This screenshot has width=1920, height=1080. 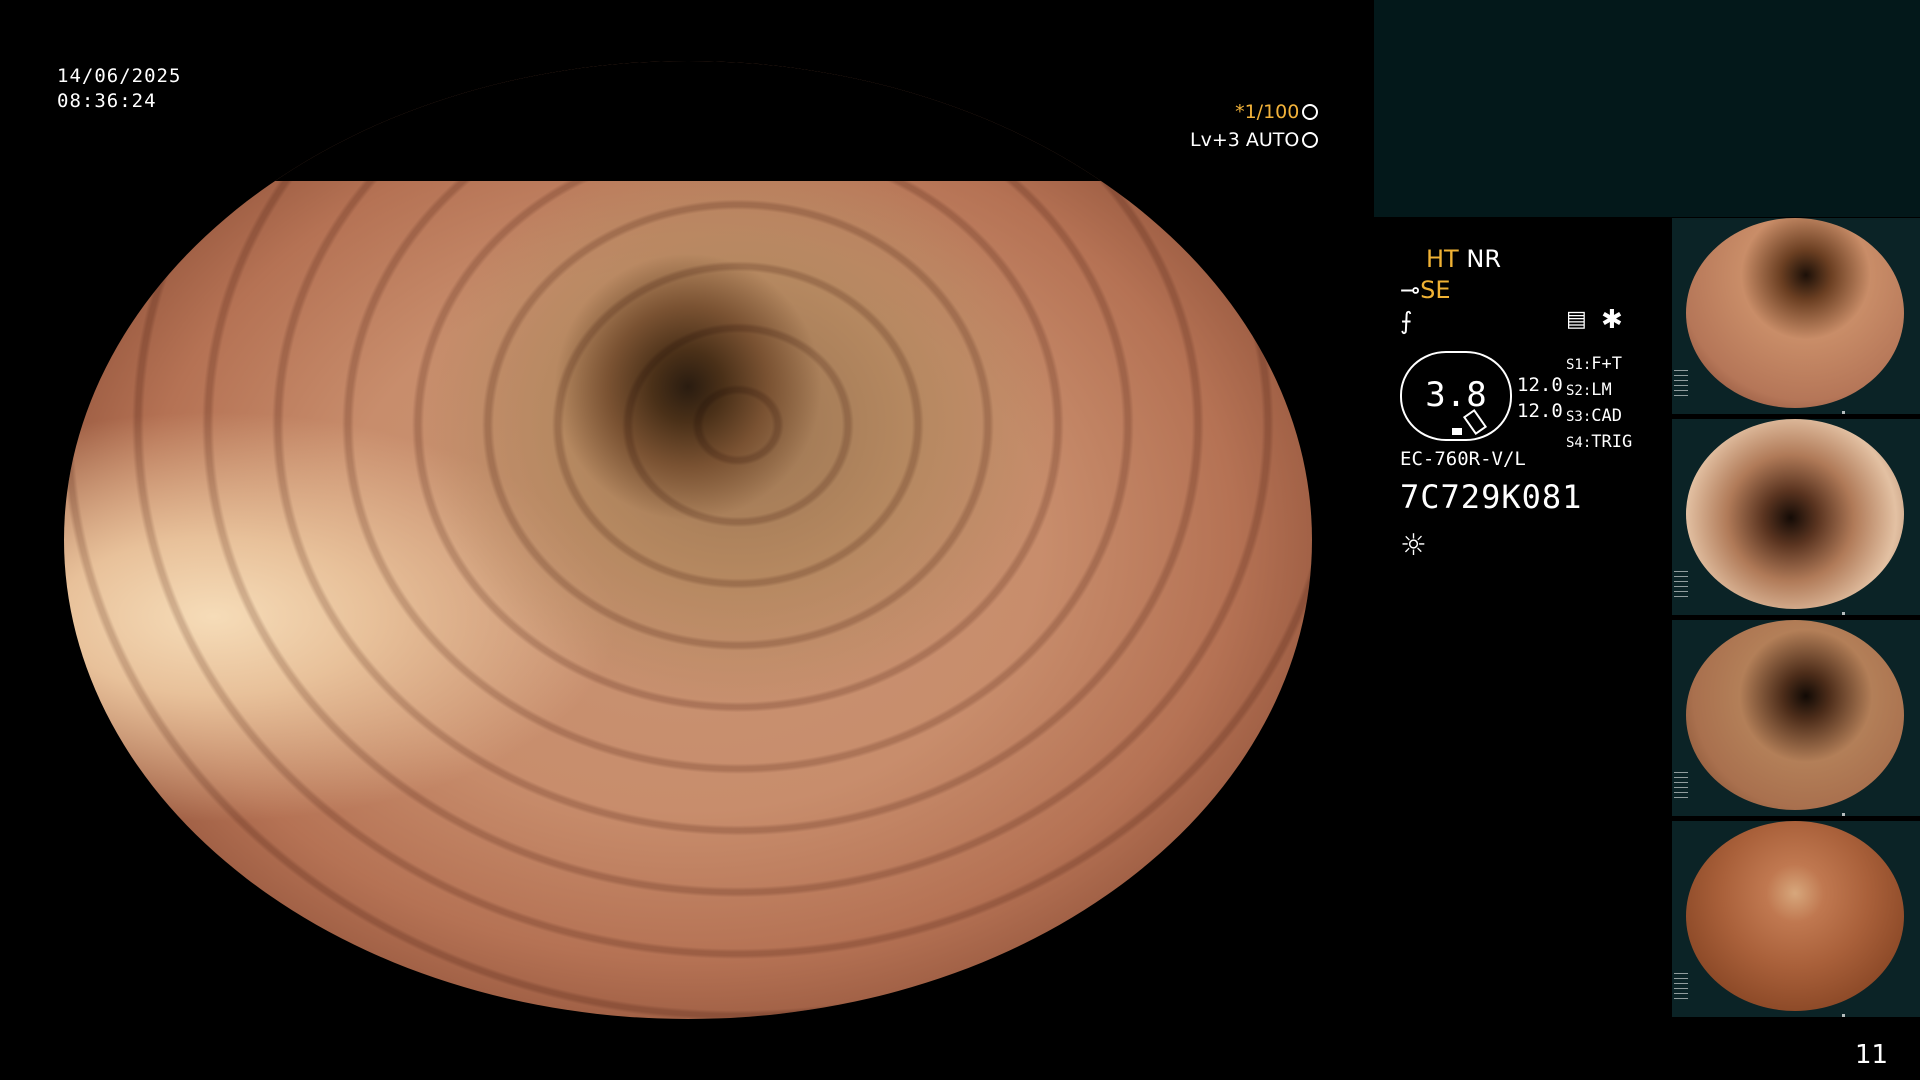 What do you see at coordinates (1601, 390) in the screenshot?
I see `slot-value: LM` at bounding box center [1601, 390].